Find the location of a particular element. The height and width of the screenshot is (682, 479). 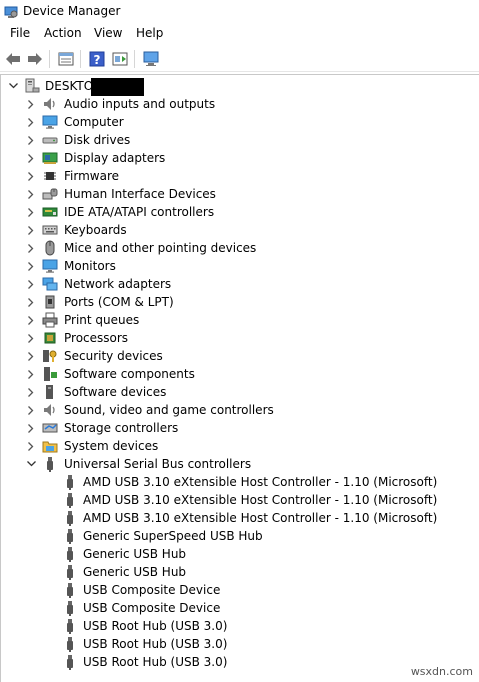

category-label: Display adapters is located at coordinates (115, 158).